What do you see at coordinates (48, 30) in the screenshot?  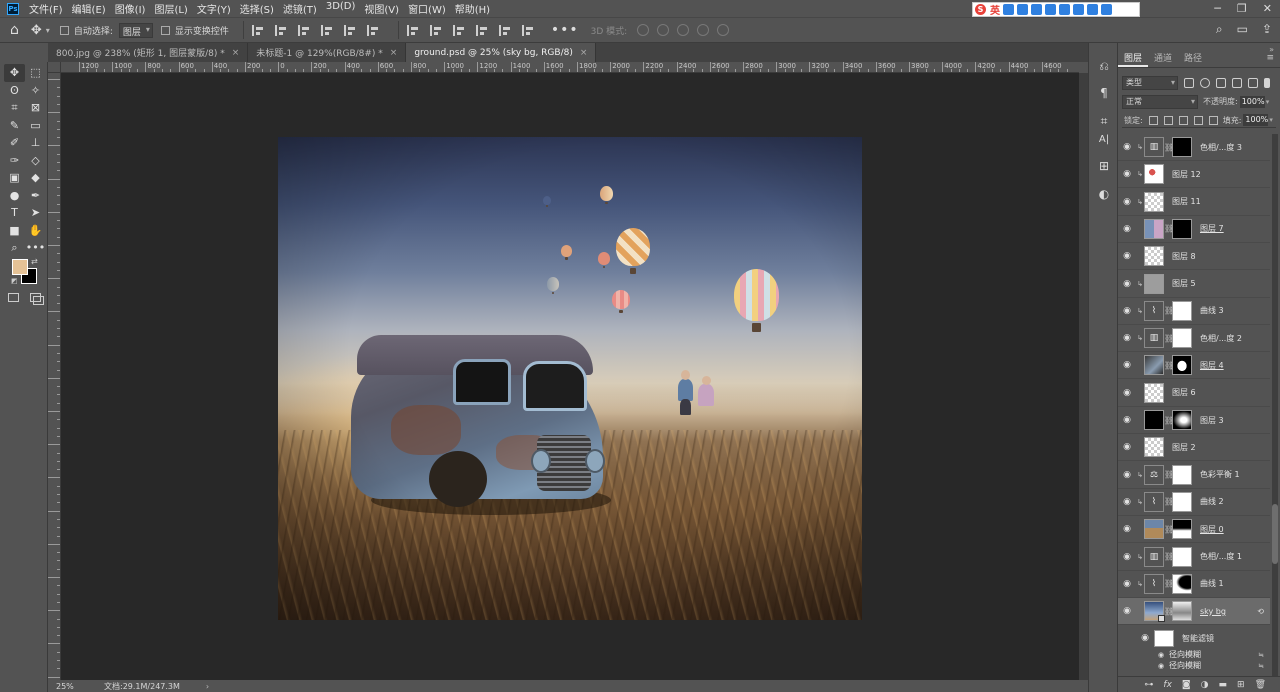 I see `chevron-down-icon: ▾` at bounding box center [48, 30].